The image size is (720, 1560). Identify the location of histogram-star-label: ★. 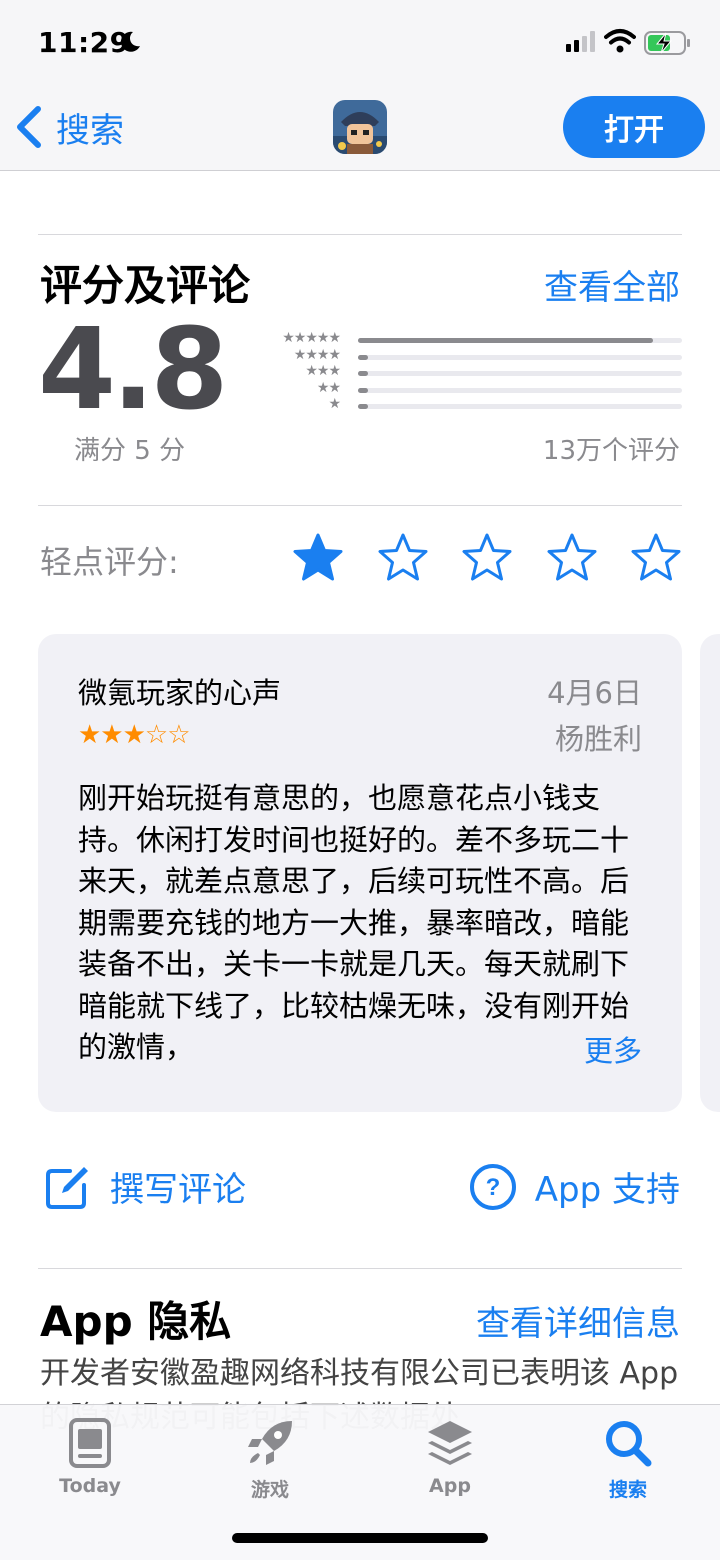
(334, 404).